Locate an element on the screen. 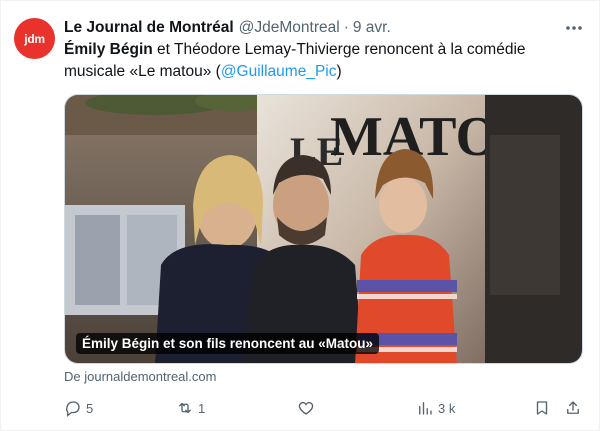  reply-count: 5 is located at coordinates (90, 408).